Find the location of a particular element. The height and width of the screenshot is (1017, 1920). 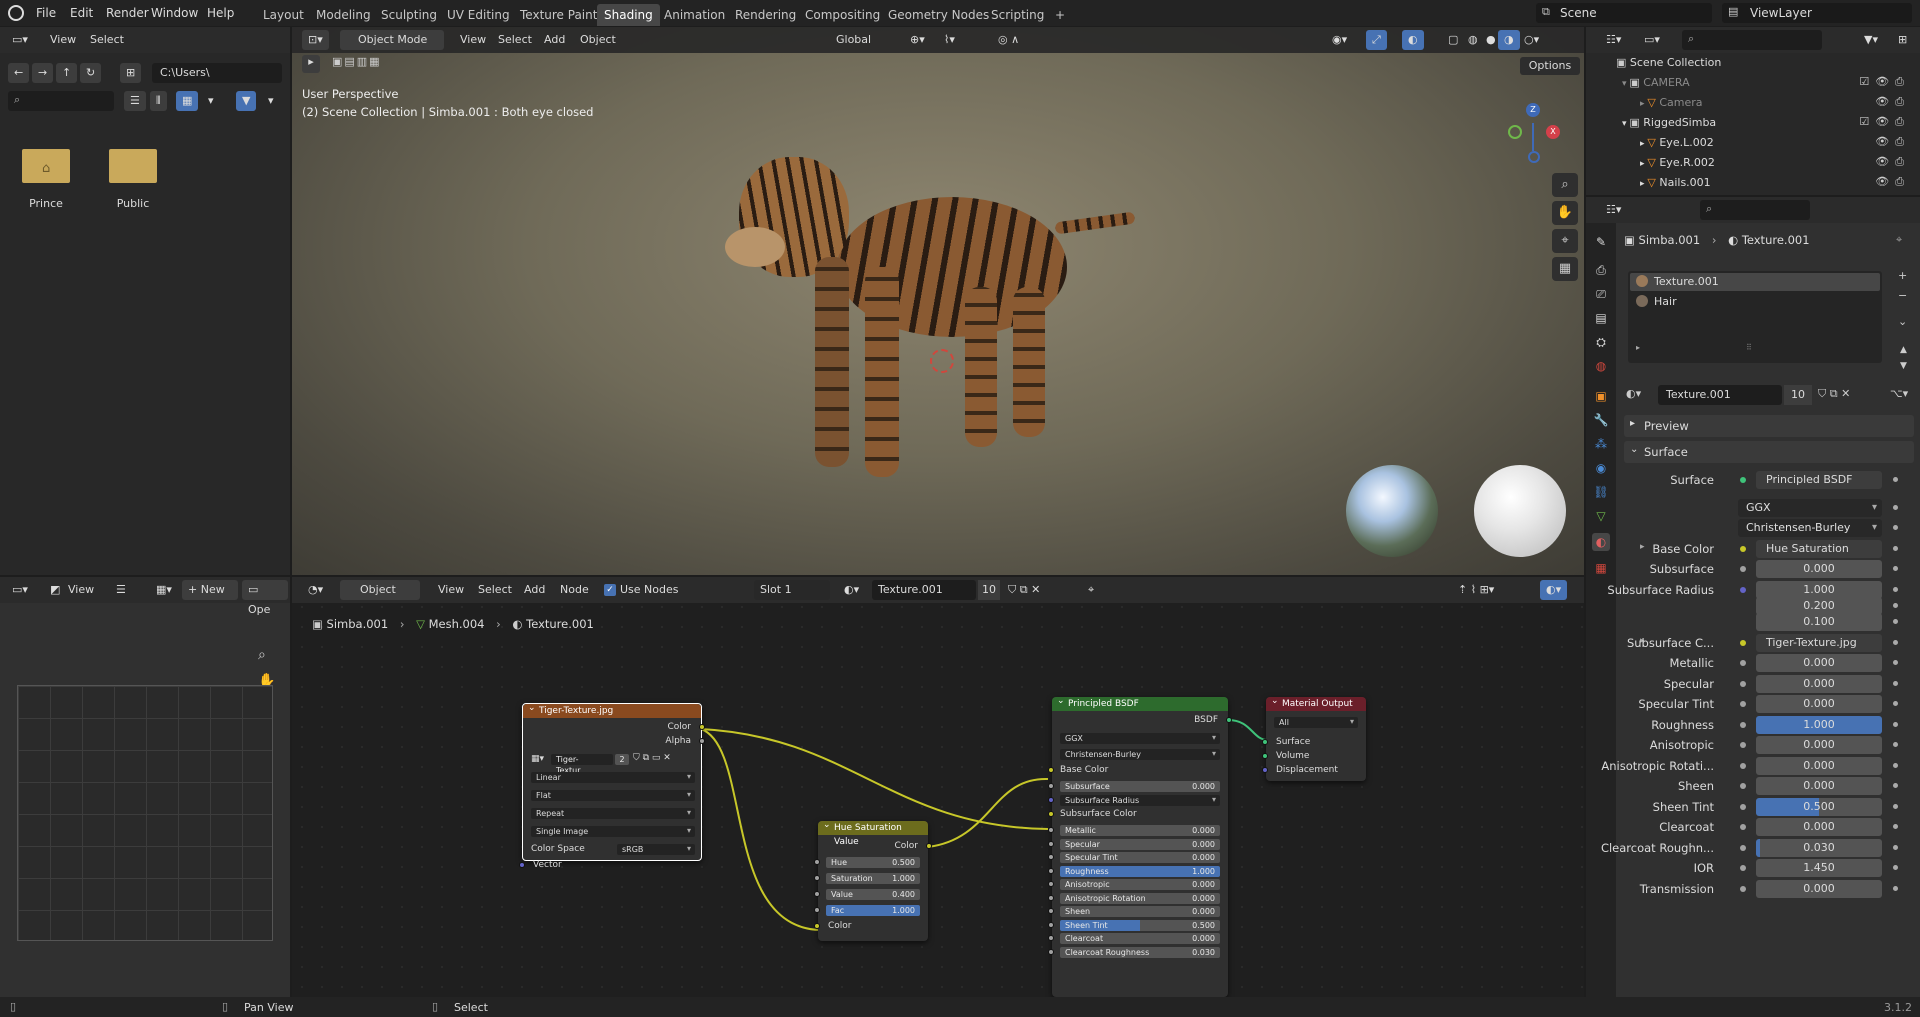

linked-input-field: Principled BSDF is located at coordinates (1819, 480).